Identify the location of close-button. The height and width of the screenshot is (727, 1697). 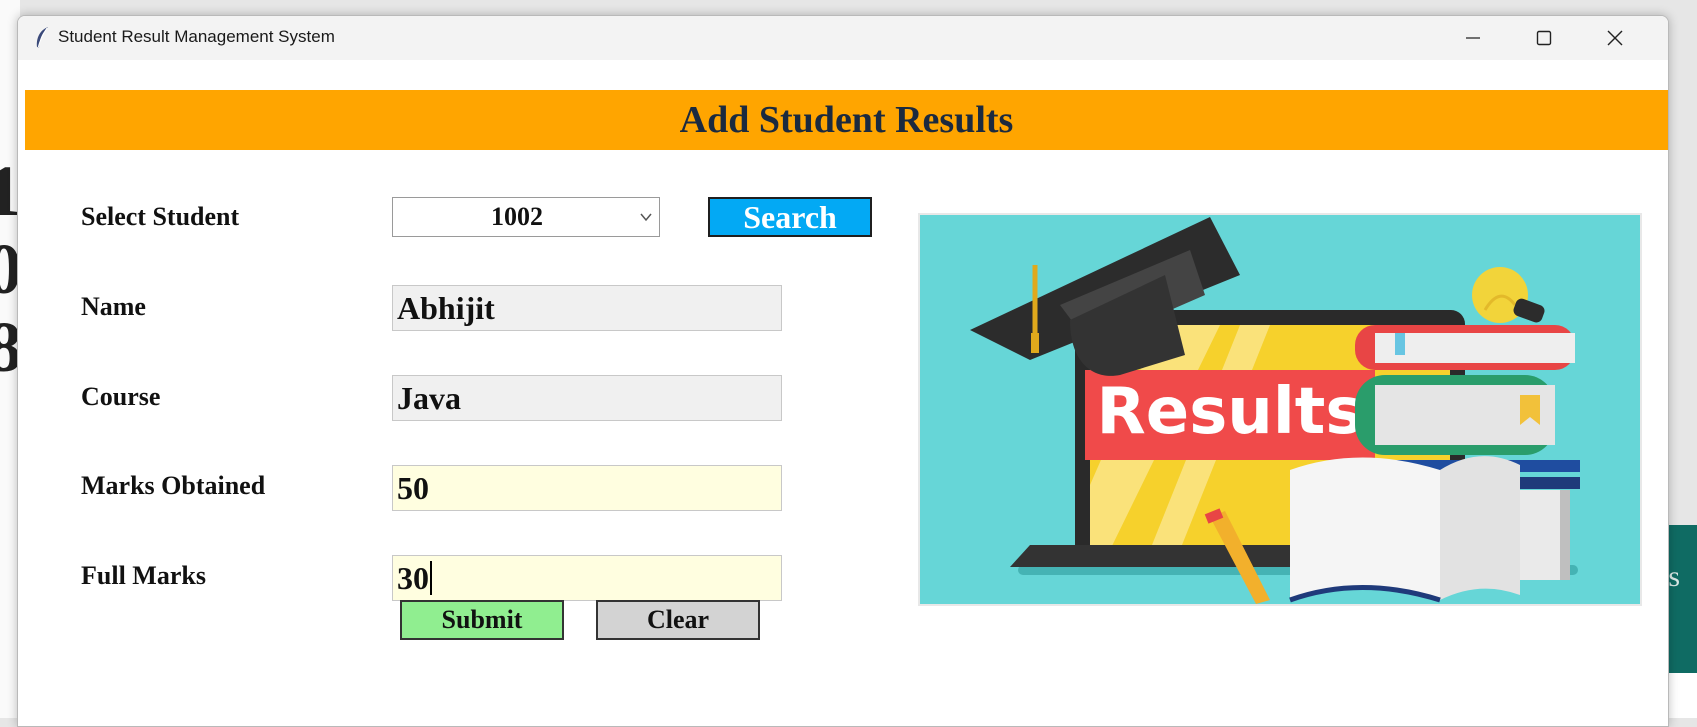
(1615, 38).